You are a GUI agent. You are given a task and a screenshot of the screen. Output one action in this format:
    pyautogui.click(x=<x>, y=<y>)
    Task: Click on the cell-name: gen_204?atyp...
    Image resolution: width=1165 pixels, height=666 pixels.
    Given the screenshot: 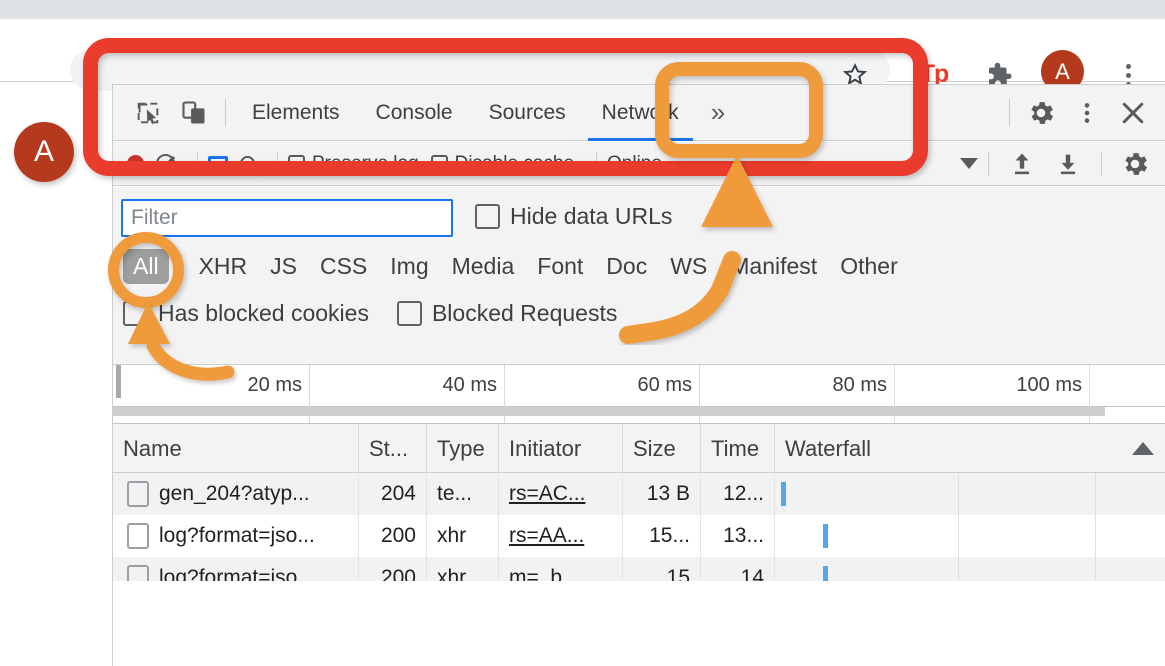 What is the action you would take?
    pyautogui.click(x=236, y=494)
    